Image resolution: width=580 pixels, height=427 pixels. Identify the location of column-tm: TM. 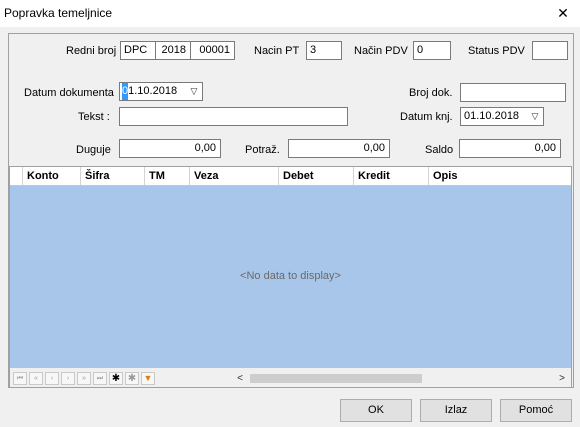
(166, 176).